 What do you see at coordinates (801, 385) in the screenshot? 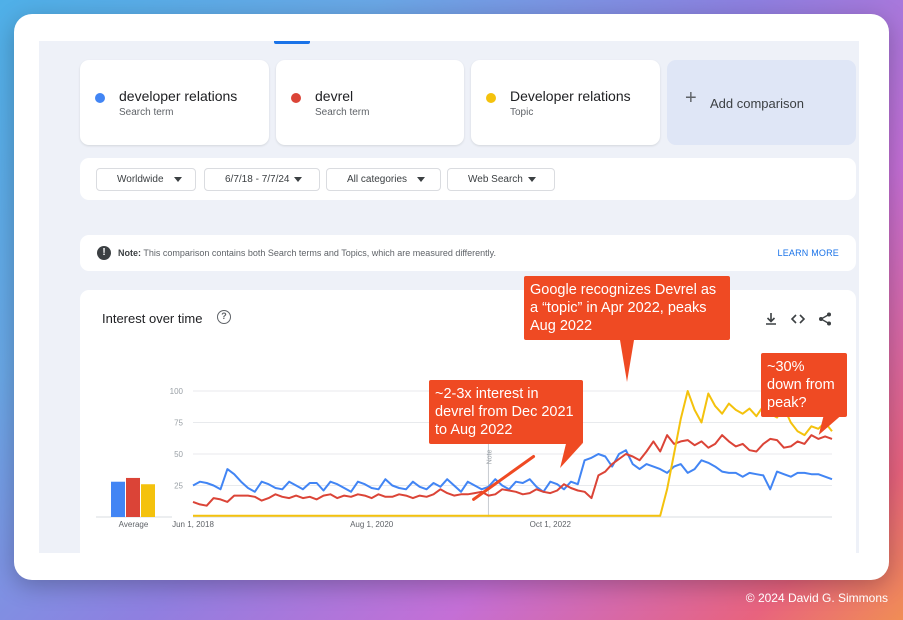
I see `peak-callout-text: ~30% down from peak?` at bounding box center [801, 385].